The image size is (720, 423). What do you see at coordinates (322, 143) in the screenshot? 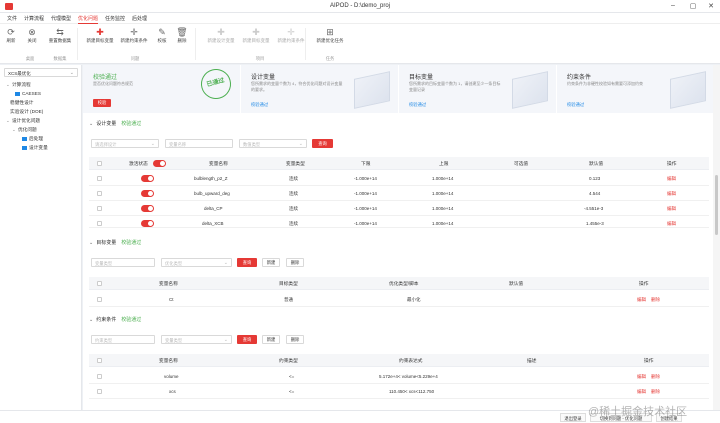
I see `design-query-button: 查询` at bounding box center [322, 143].